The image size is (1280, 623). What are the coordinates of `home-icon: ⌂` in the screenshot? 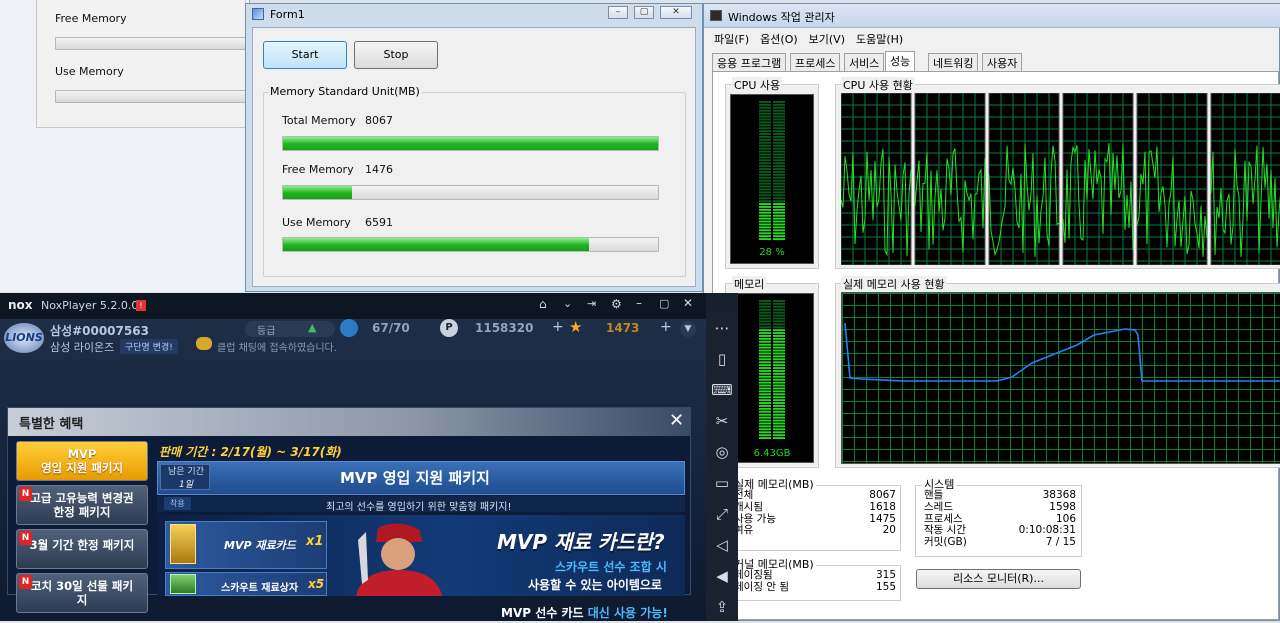 It's located at (543, 304).